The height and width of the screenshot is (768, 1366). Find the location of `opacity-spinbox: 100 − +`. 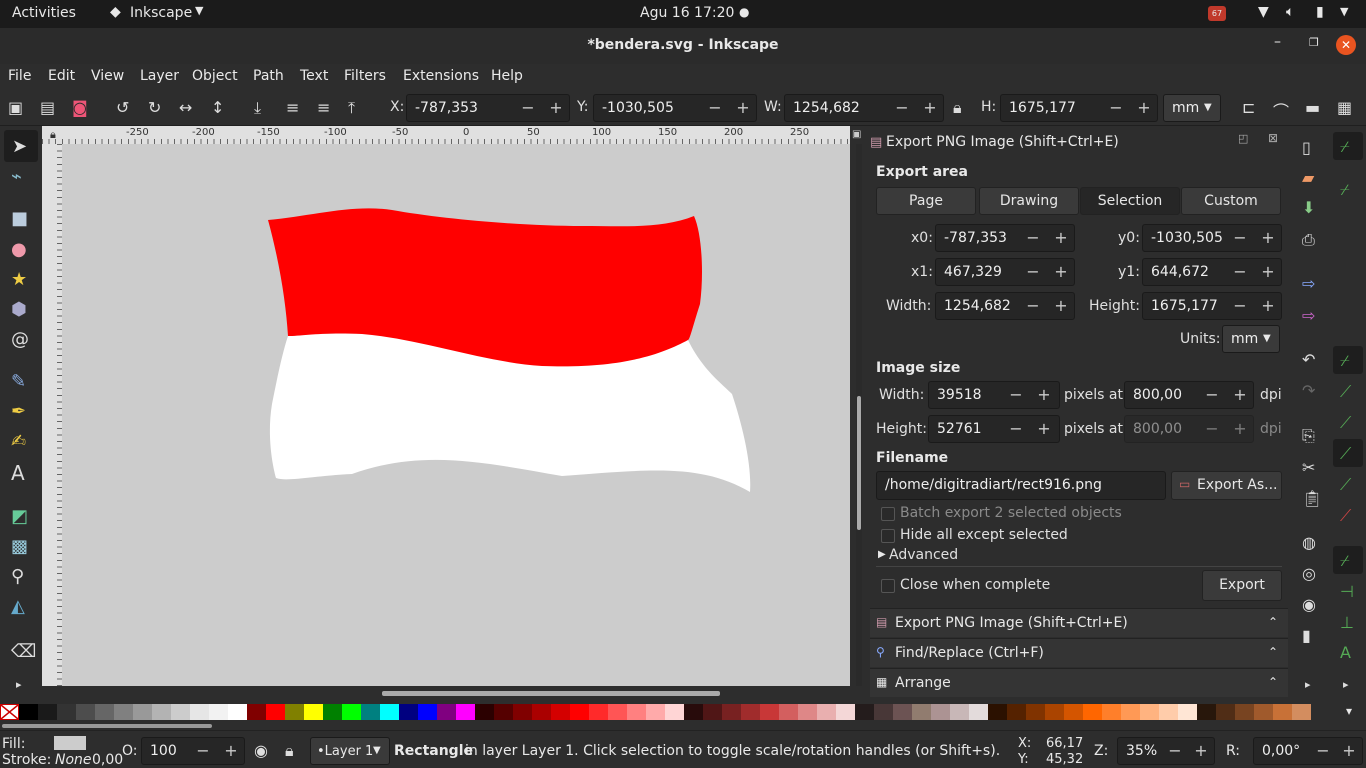

opacity-spinbox: 100 − + is located at coordinates (193, 751).